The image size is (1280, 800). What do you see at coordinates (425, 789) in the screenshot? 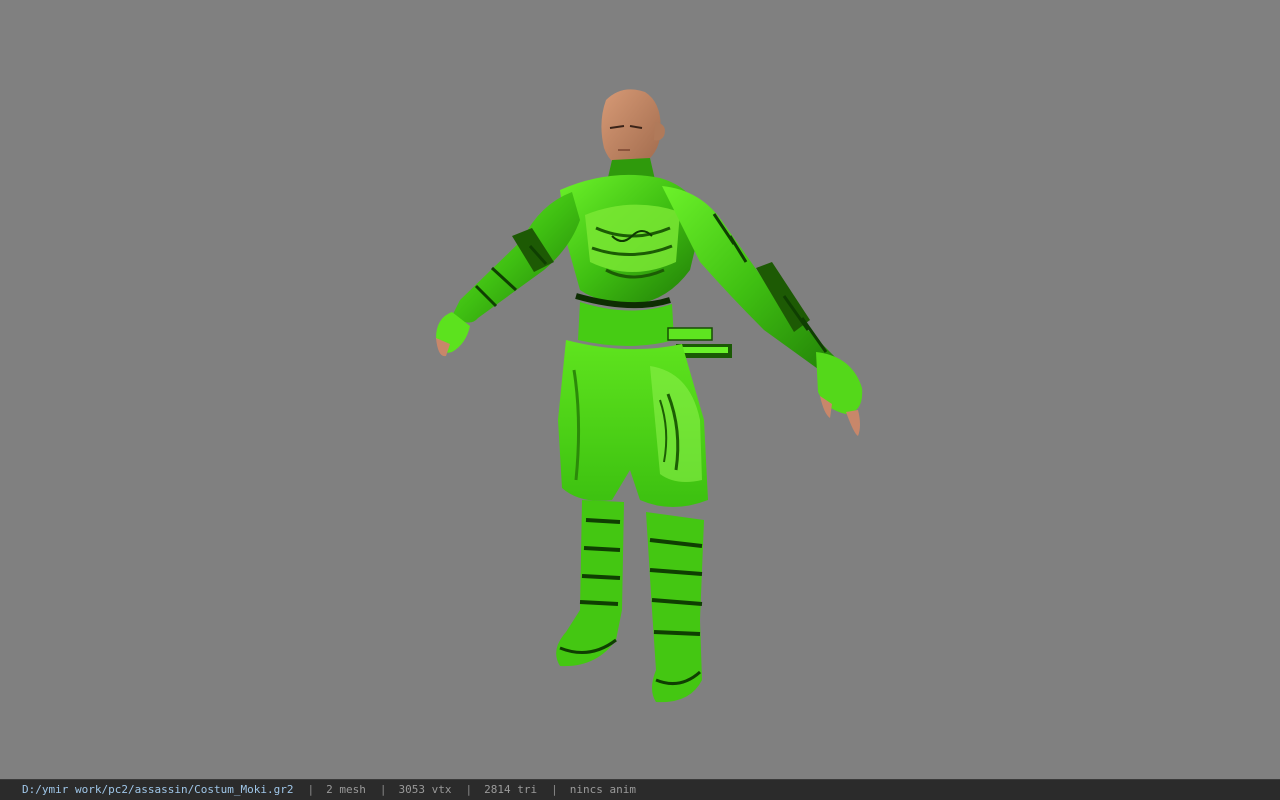
I see `vertex-count: 3053 vtx` at bounding box center [425, 789].